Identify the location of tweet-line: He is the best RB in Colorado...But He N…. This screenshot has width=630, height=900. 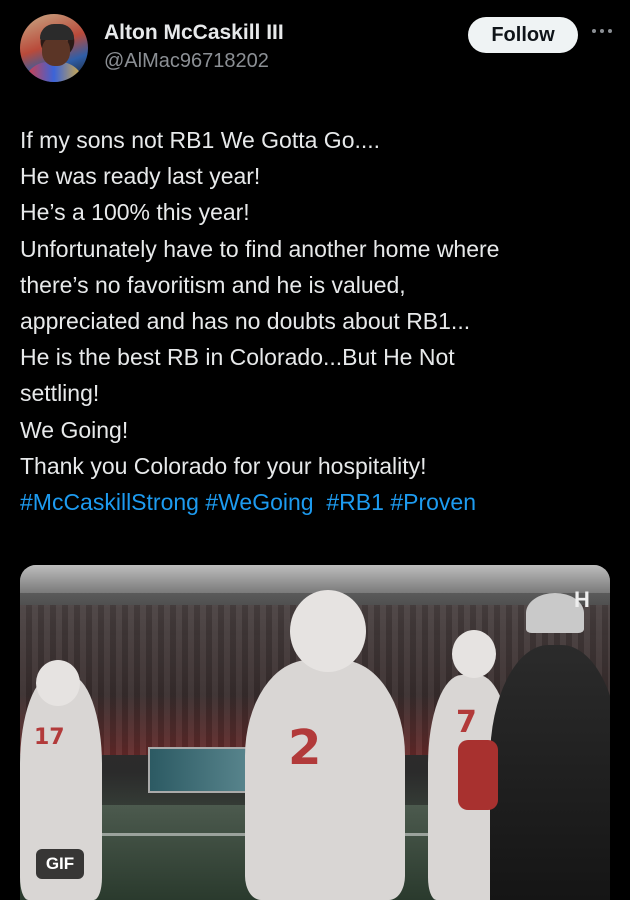
(237, 357).